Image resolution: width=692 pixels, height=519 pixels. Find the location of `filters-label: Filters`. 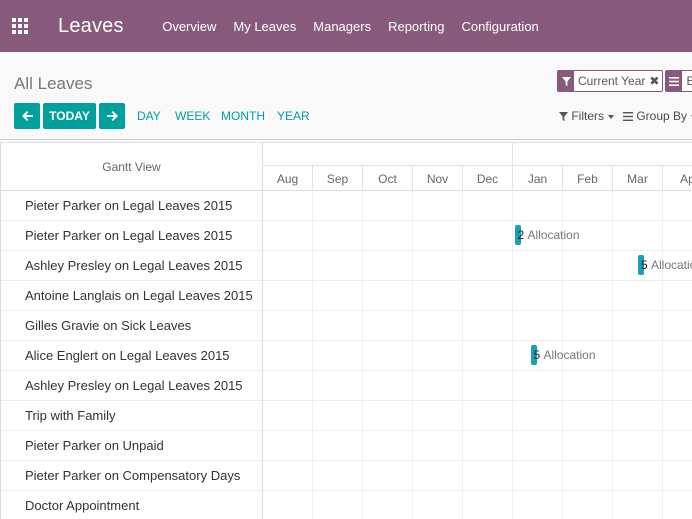

filters-label: Filters is located at coordinates (588, 116).